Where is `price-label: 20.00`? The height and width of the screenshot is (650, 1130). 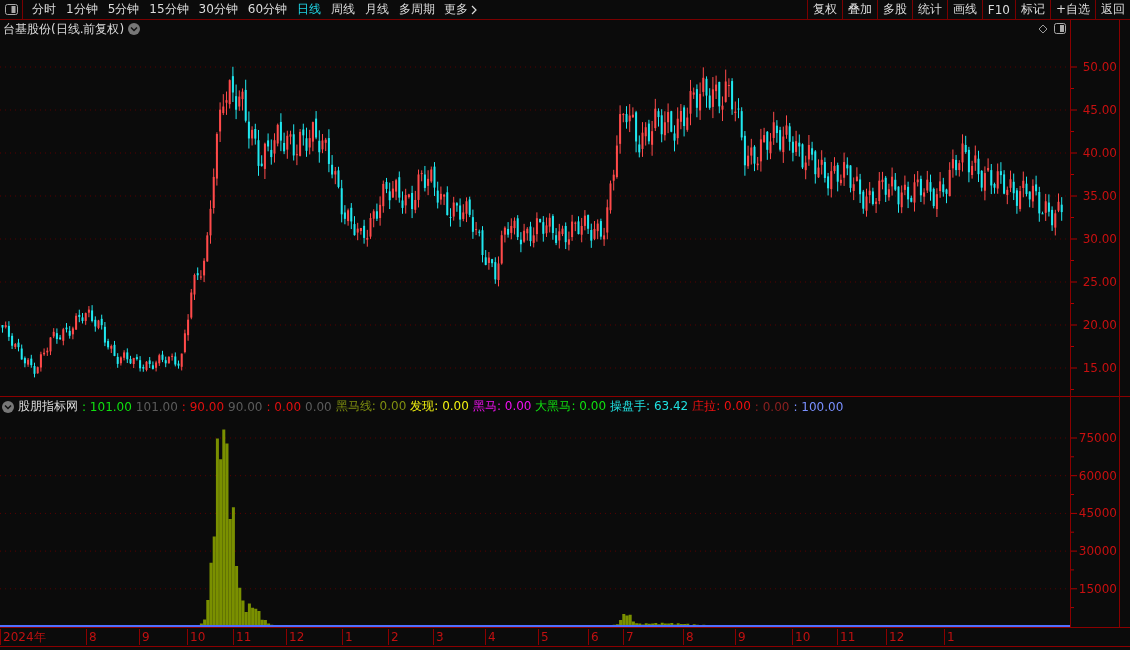
price-label: 20.00 is located at coordinates (1099, 325).